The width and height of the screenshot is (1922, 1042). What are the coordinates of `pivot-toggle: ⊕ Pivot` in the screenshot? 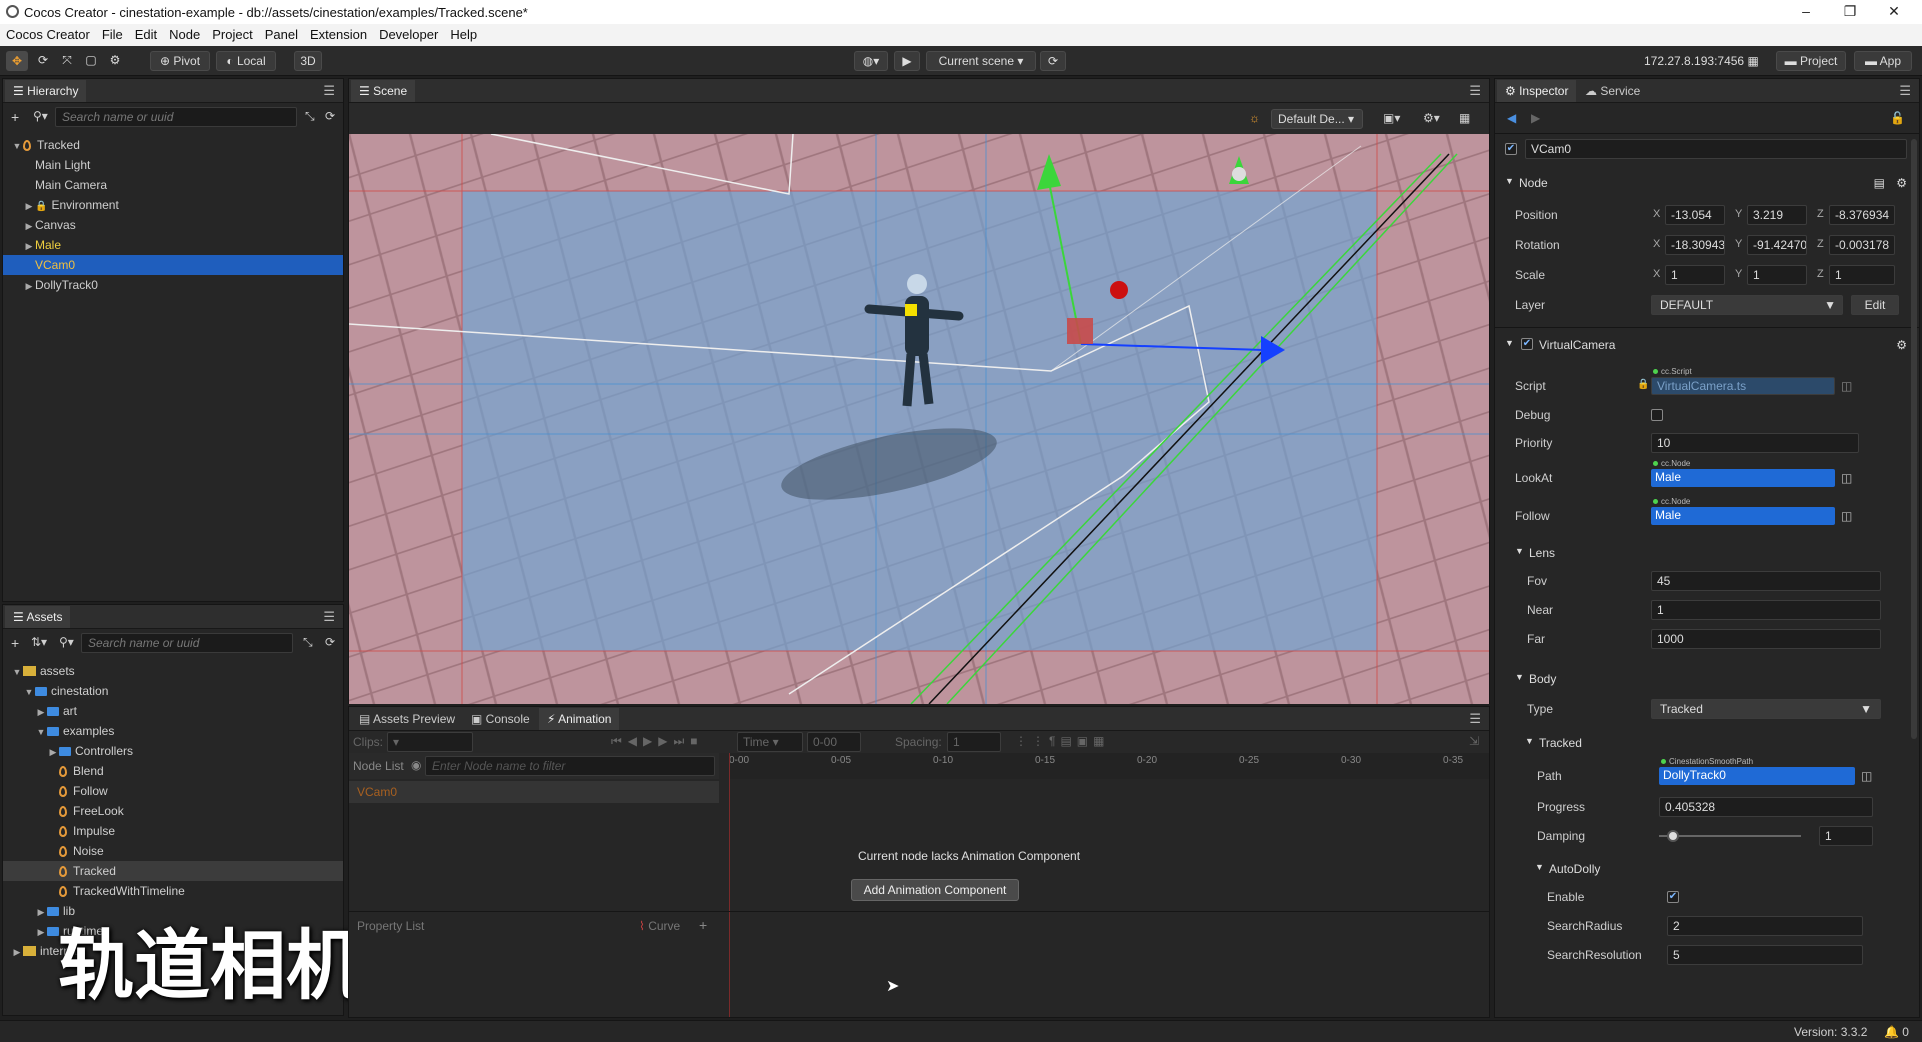 It's located at (180, 61).